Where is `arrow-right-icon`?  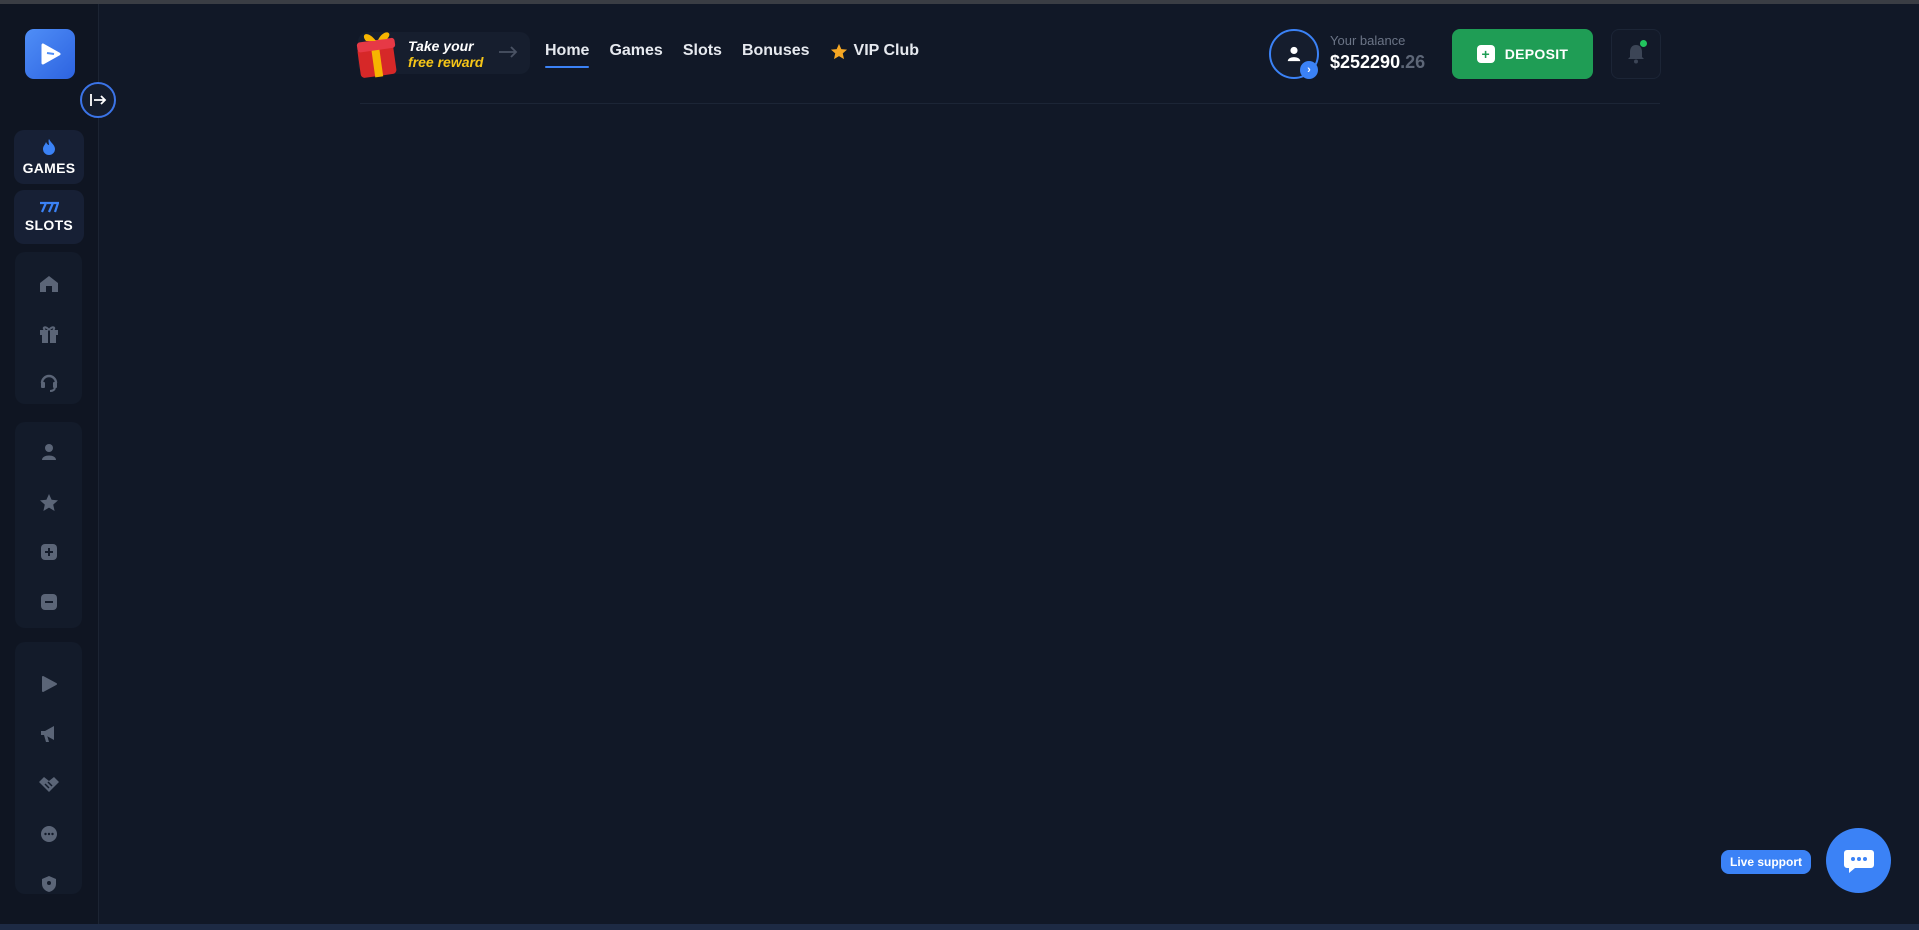
arrow-right-icon is located at coordinates (508, 52).